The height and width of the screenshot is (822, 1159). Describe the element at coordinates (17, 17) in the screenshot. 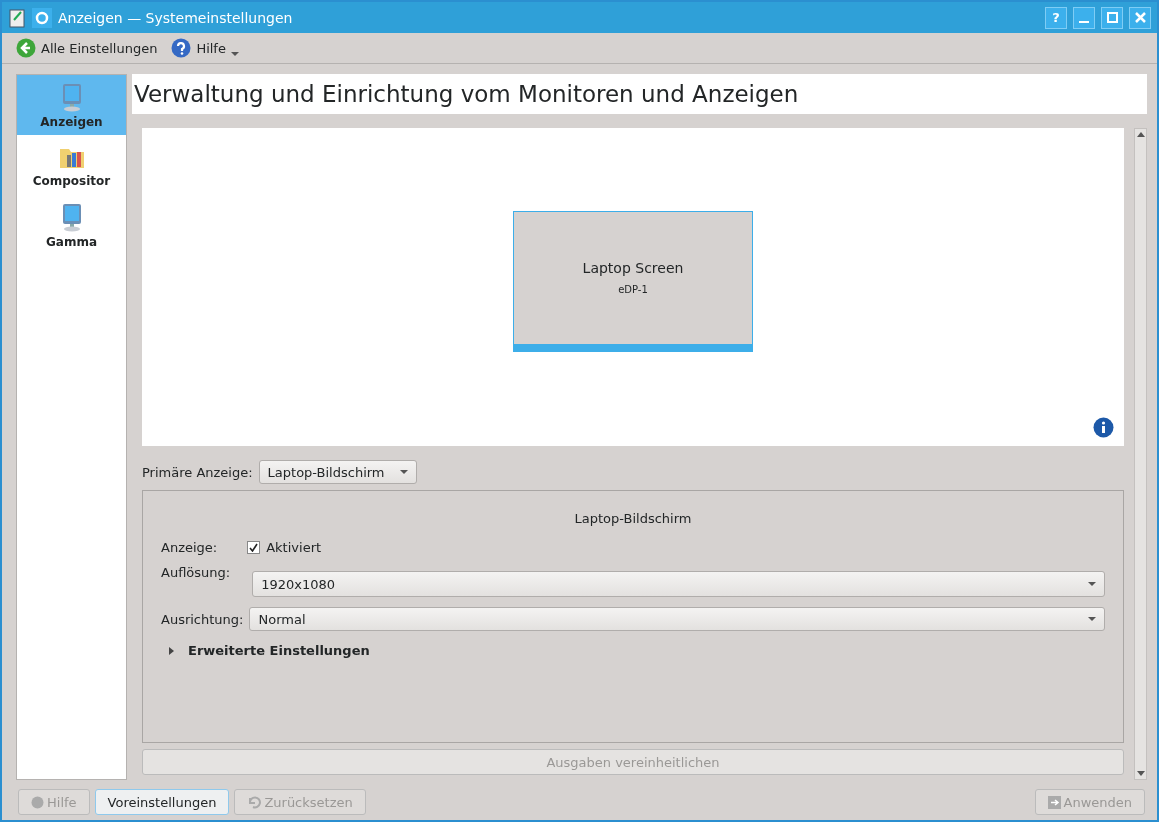

I see `notepad-icon` at that location.